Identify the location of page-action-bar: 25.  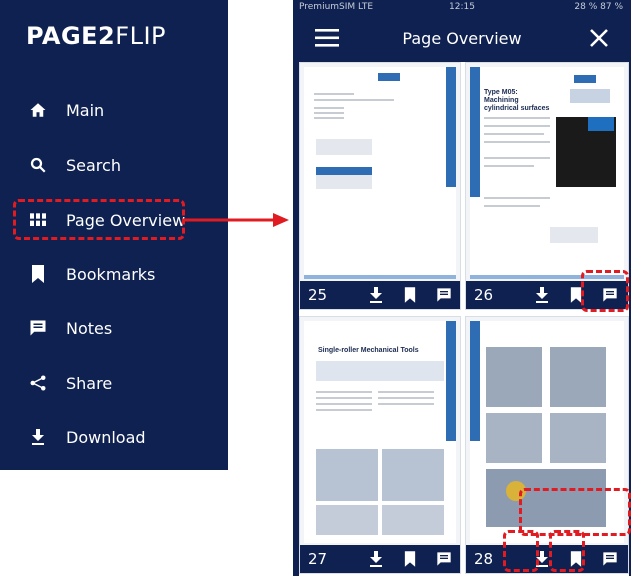
(380, 295).